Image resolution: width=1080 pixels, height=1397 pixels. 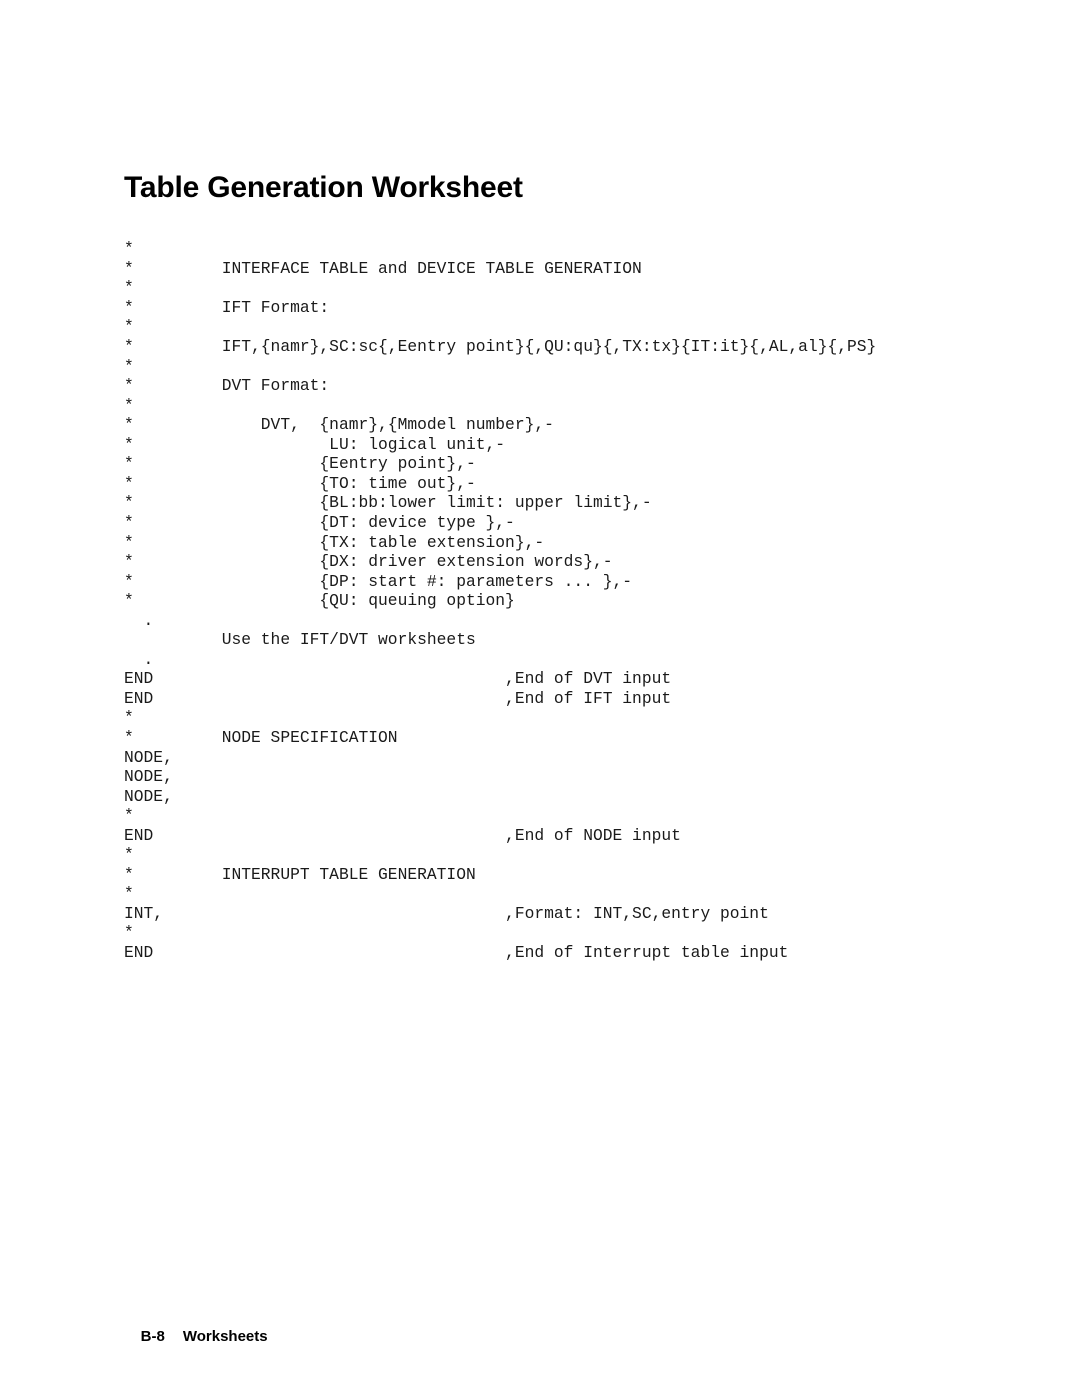 I want to click on page-footer: B-8 Worksheets, so click(x=196, y=1336).